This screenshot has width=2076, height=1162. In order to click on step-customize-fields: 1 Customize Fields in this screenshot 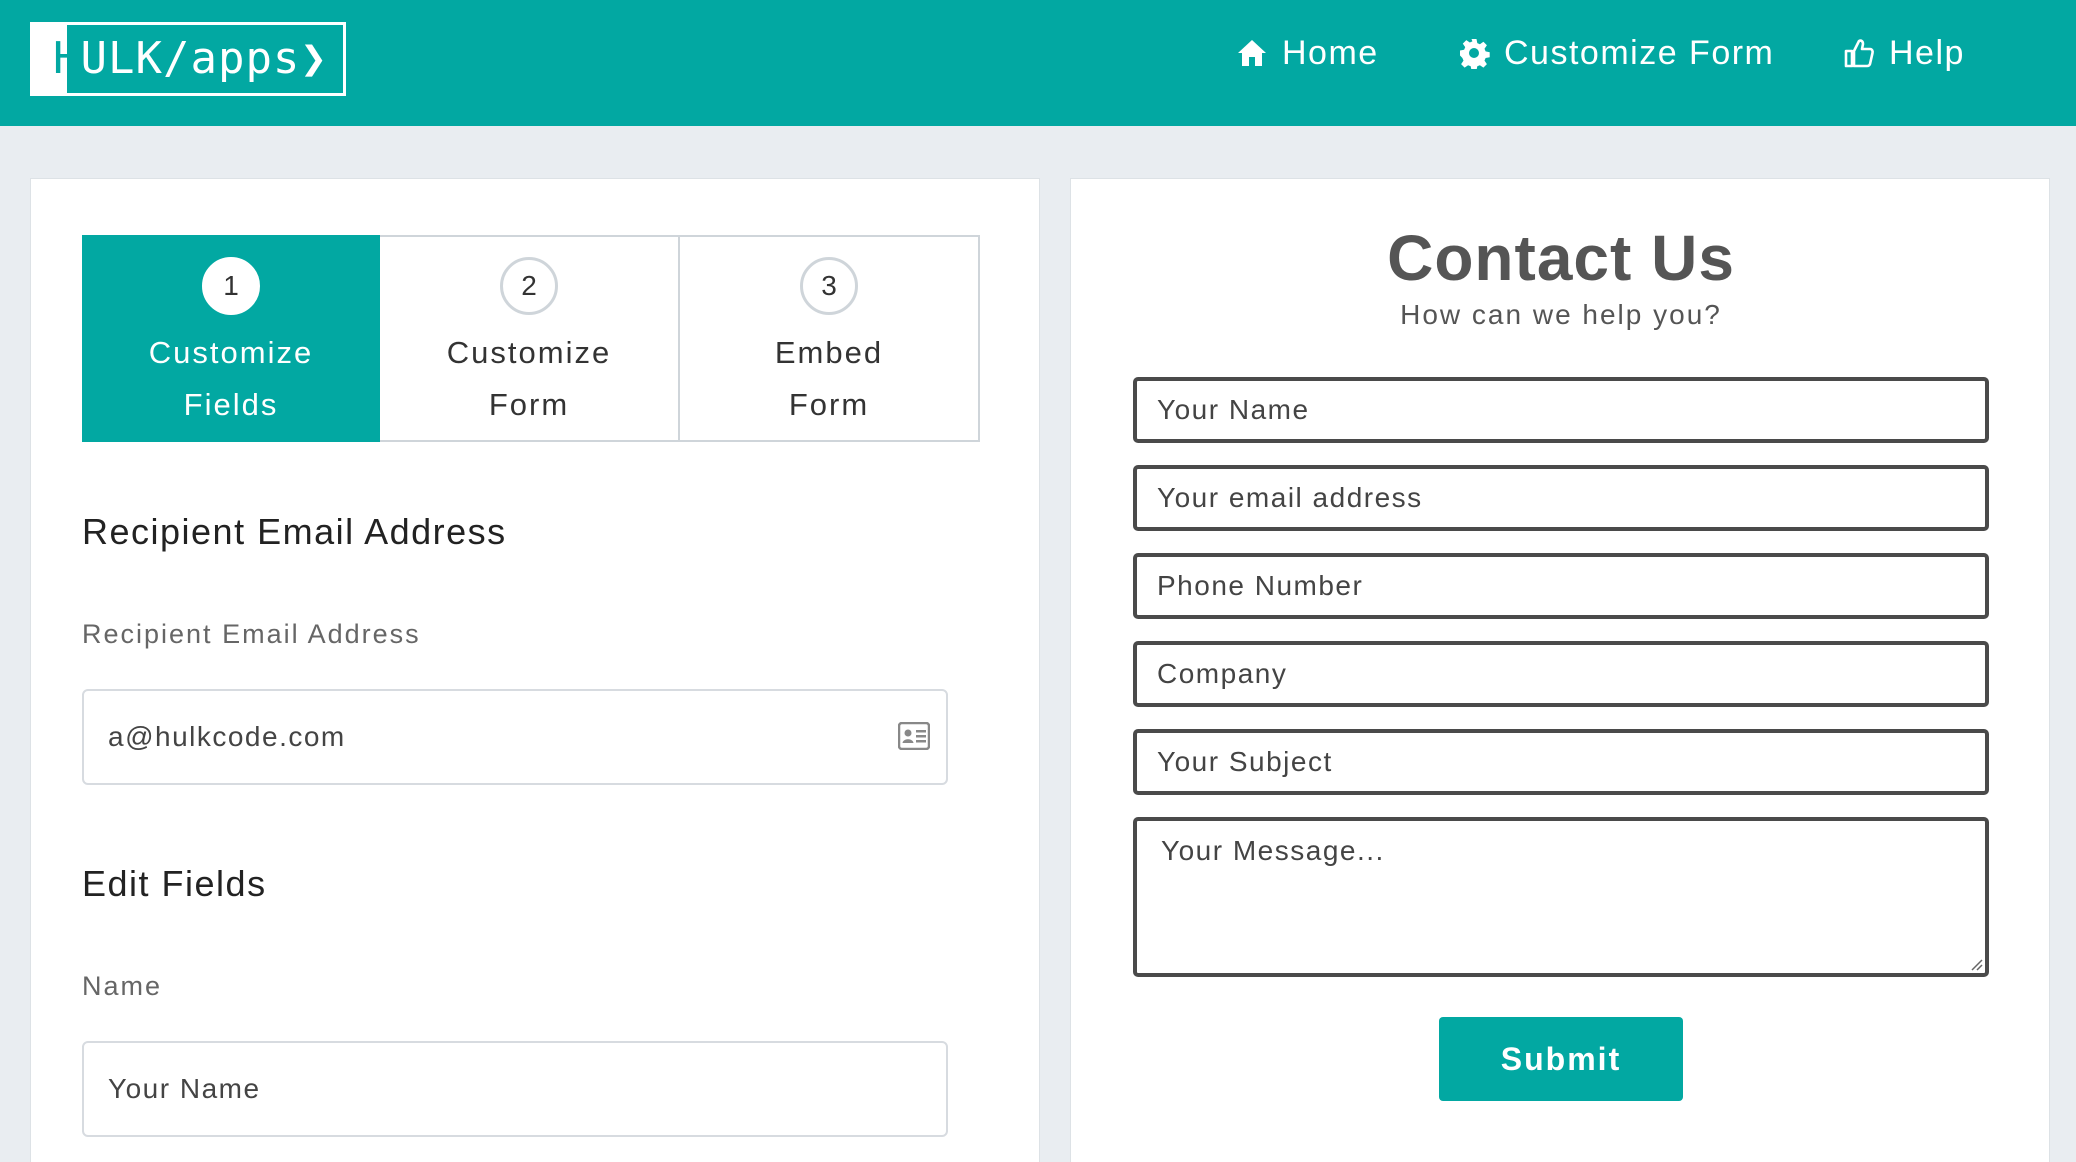, I will do `click(231, 338)`.